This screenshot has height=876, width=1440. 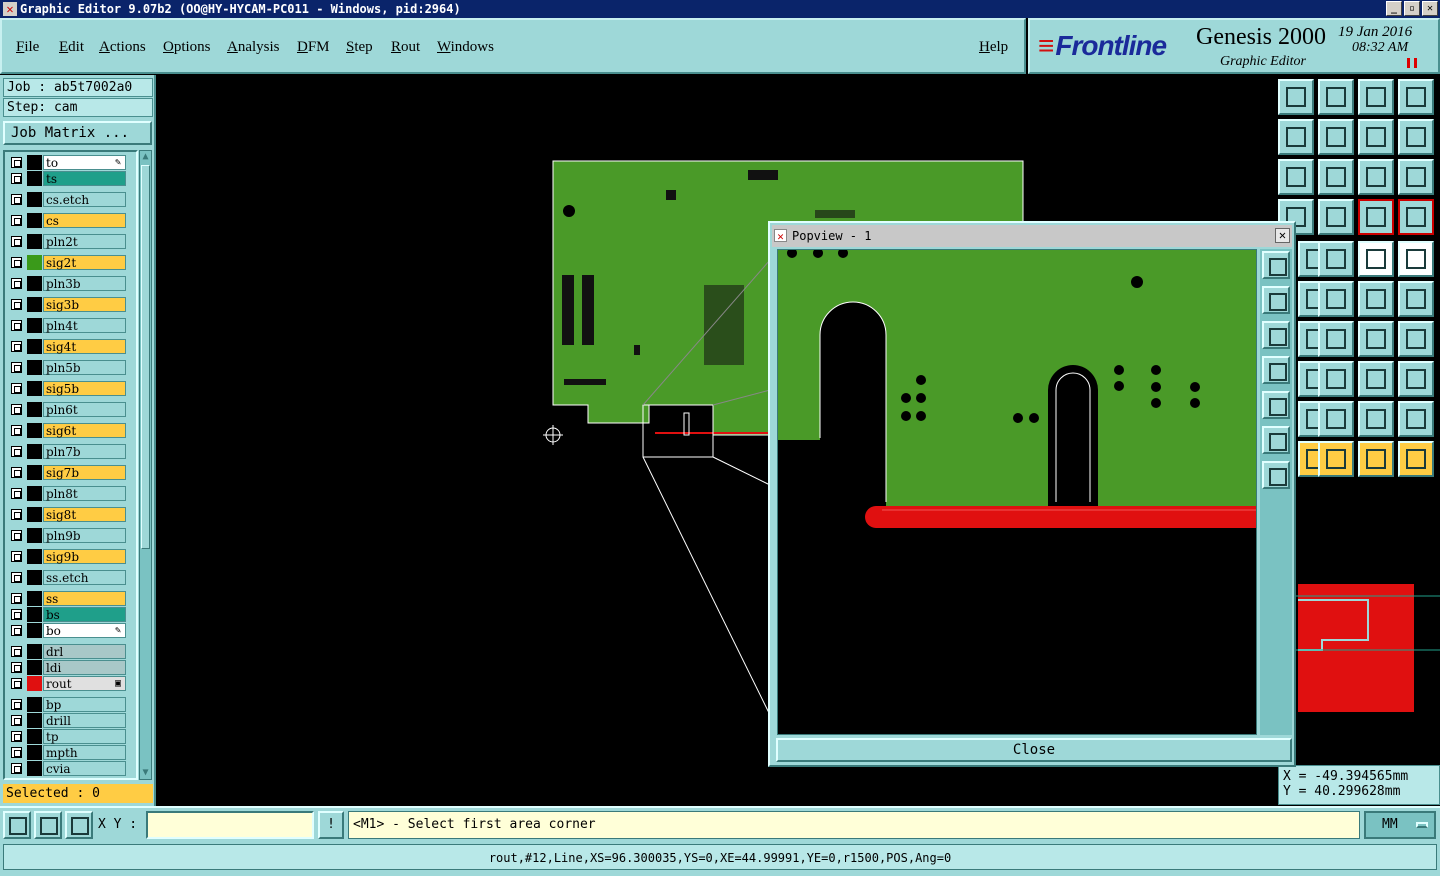 I want to click on help-icon, so click(x=1416, y=177).